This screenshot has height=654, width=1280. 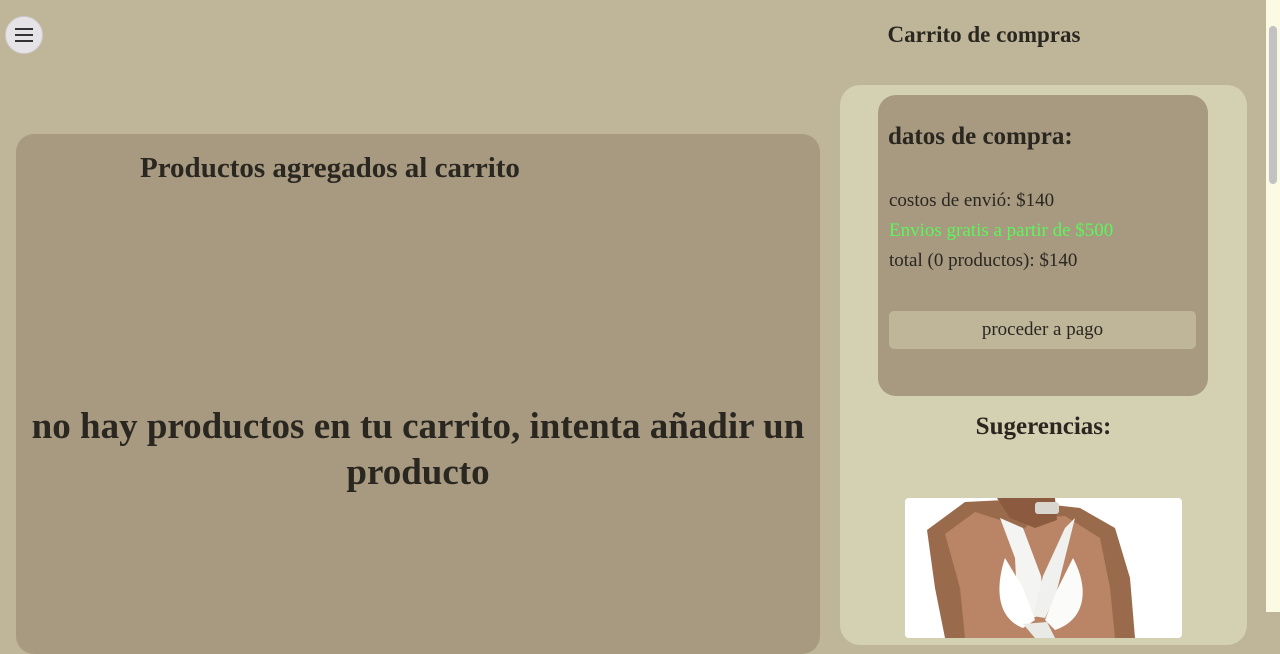 I want to click on checkout-button: proceder a pago, so click(x=1042, y=330).